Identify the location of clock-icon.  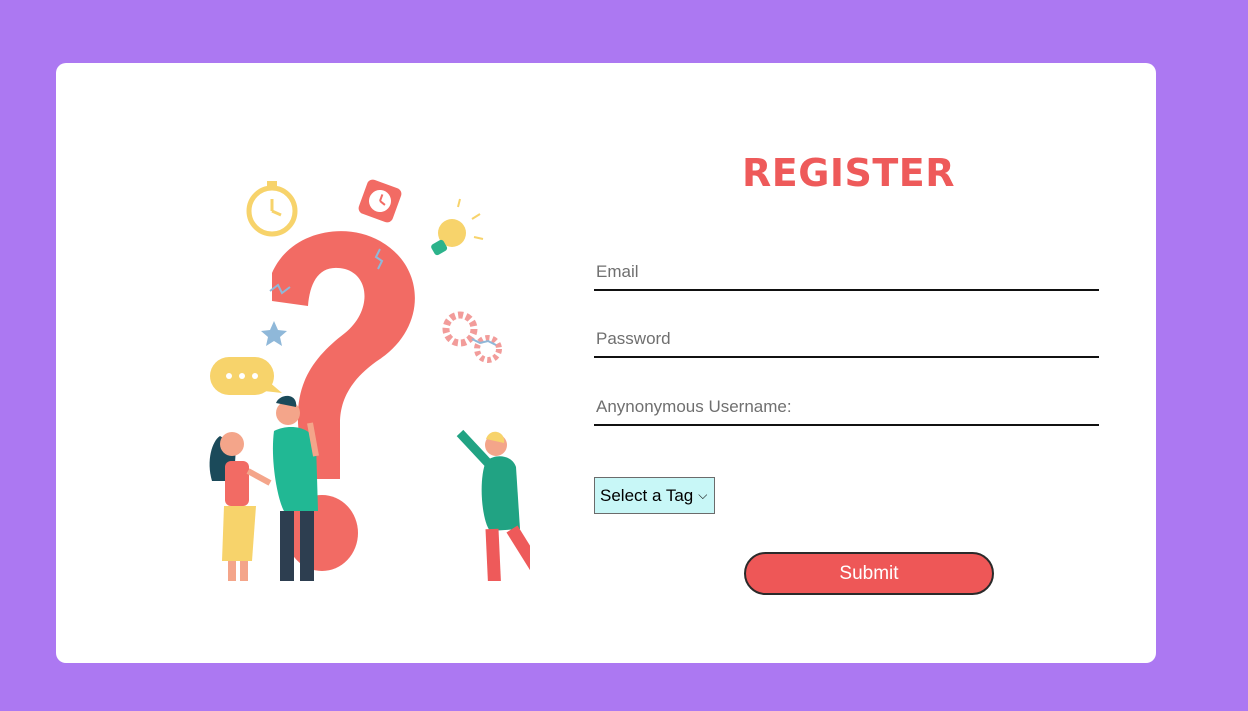
(380, 201).